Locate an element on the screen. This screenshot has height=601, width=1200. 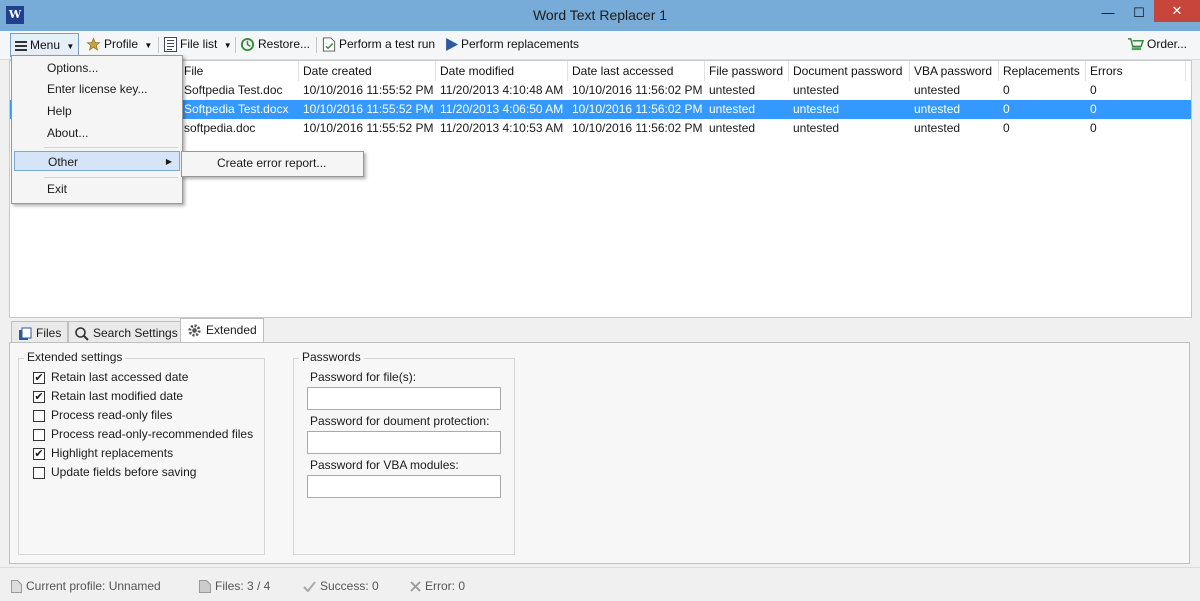
cart-icon is located at coordinates (1136, 44).